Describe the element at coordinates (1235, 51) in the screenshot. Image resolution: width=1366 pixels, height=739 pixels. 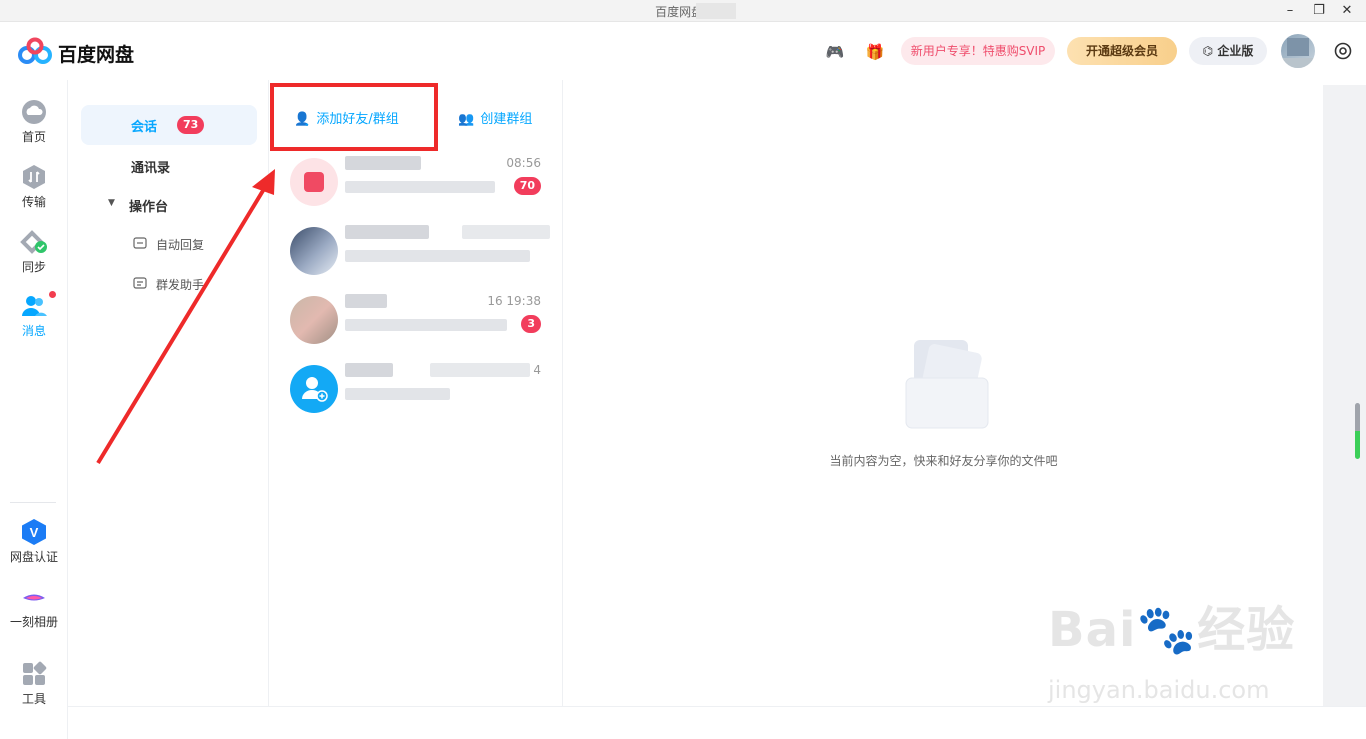
I see `enterprise-label: 企业版` at that location.